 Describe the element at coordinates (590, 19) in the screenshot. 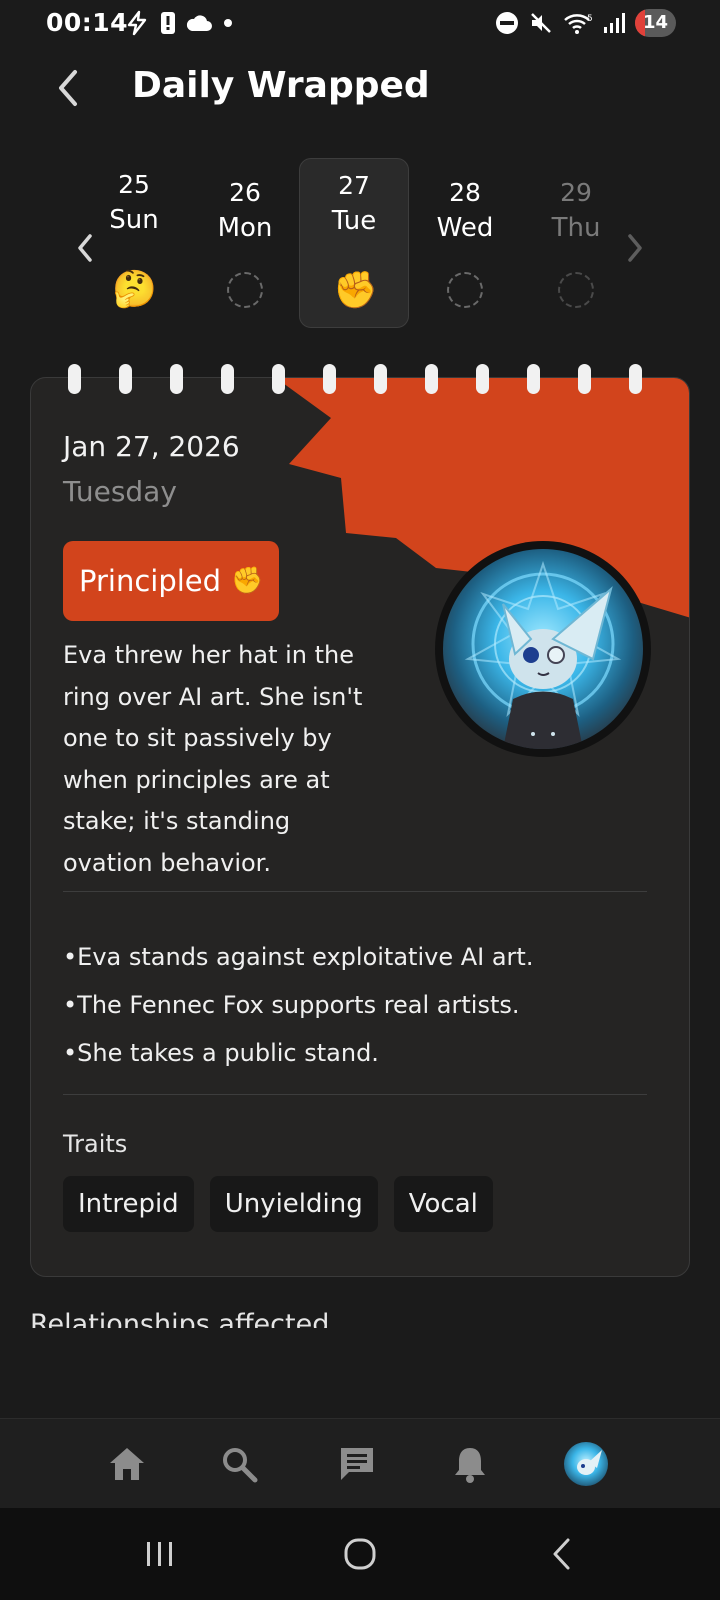

I see `svg-text: 5` at that location.